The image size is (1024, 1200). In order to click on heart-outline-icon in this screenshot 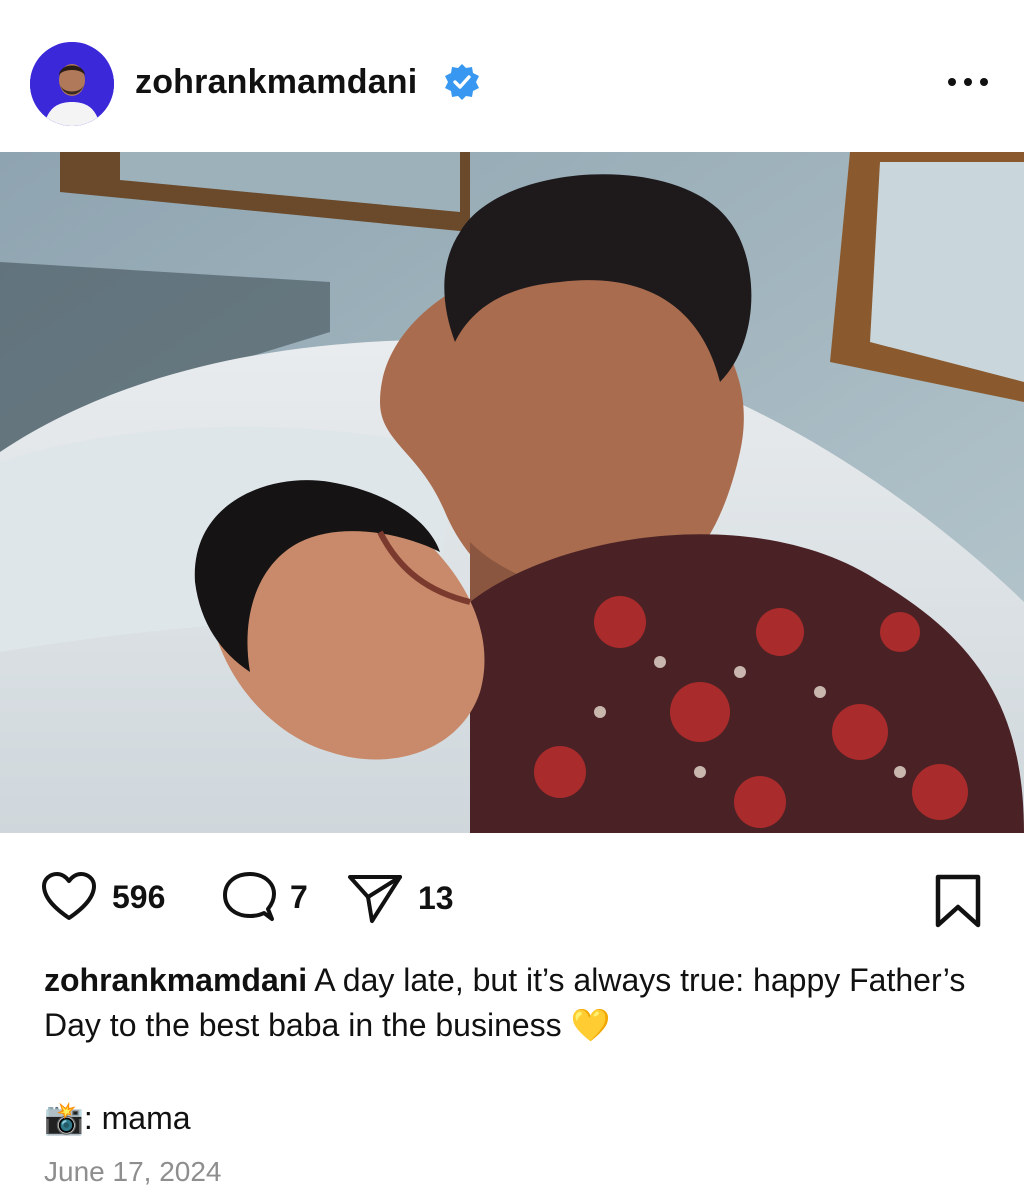, I will do `click(69, 896)`.